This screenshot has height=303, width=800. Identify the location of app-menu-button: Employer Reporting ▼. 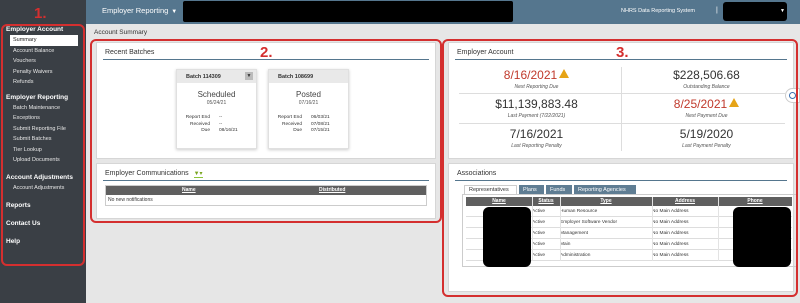
(139, 10).